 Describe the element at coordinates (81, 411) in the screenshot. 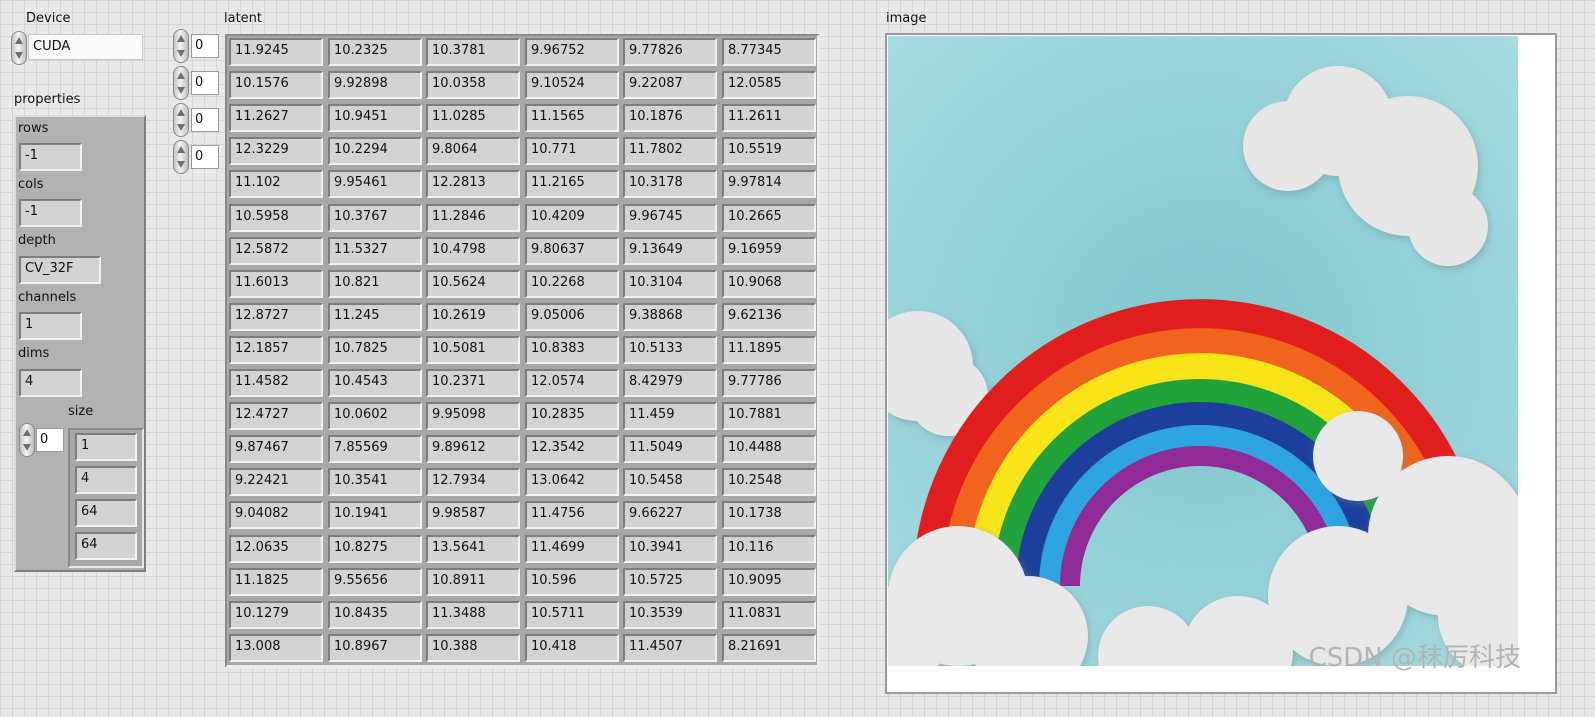

I see `size-label: size` at that location.